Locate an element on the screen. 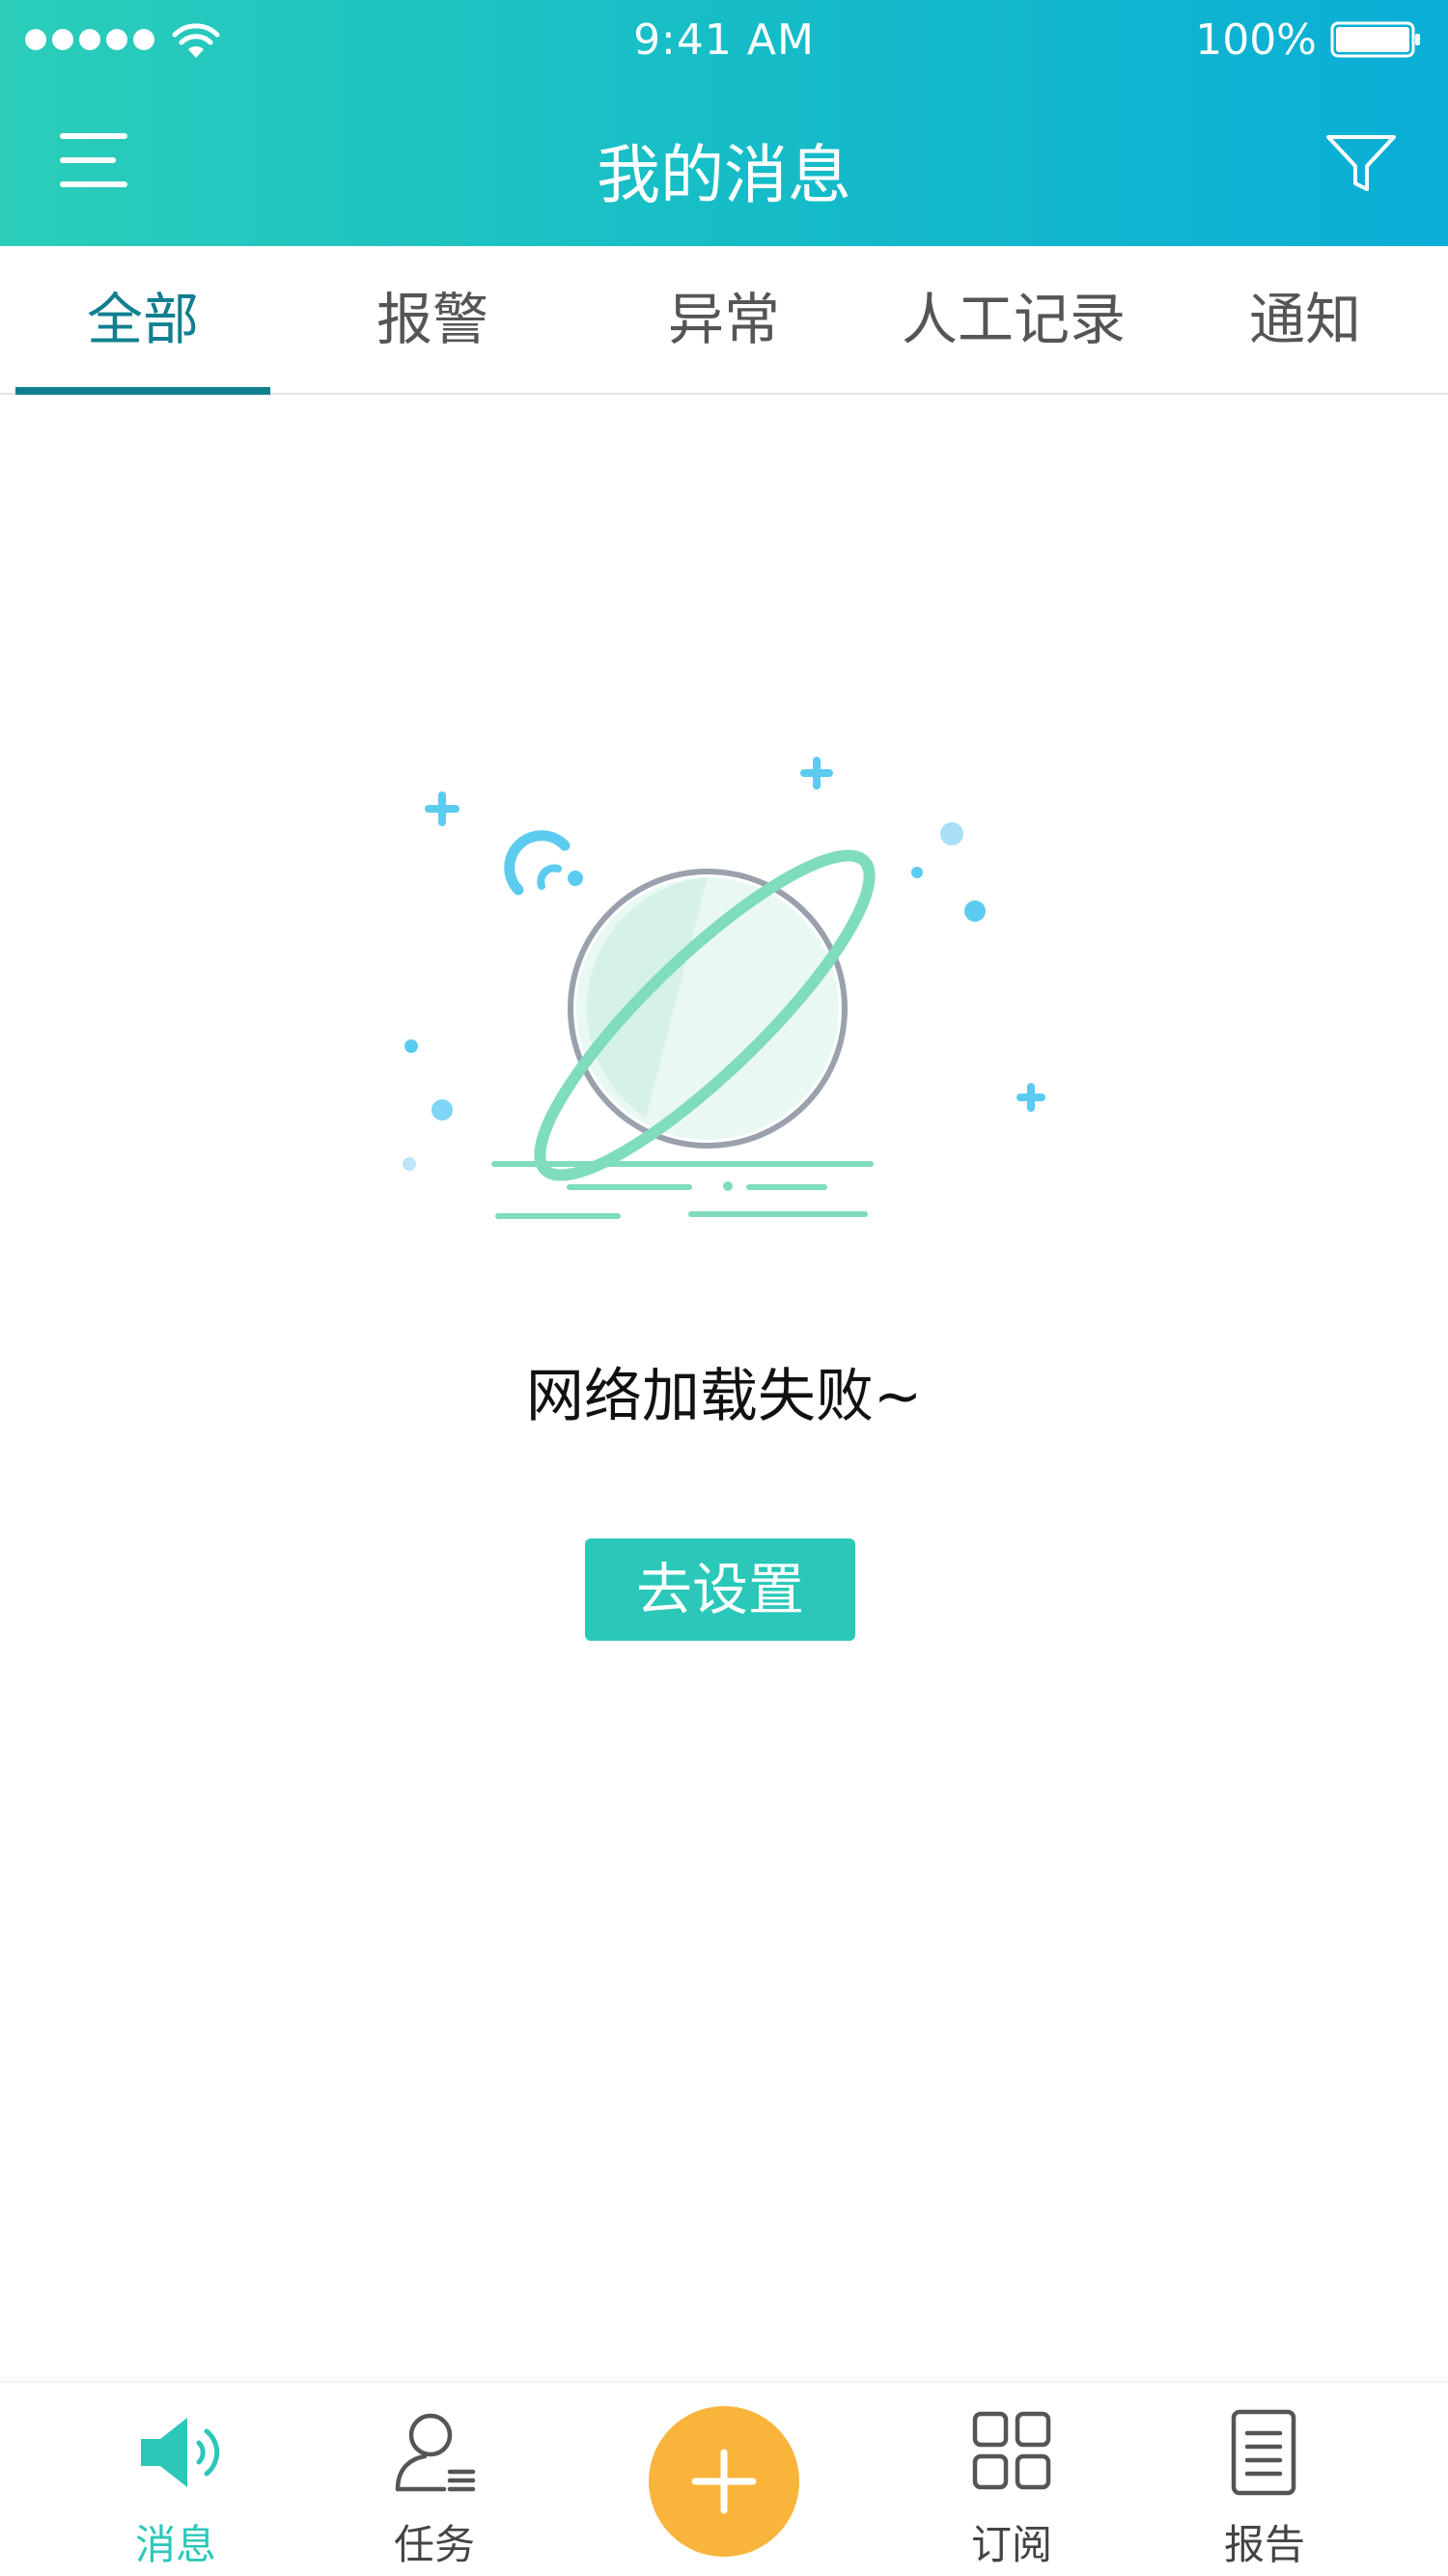 The height and width of the screenshot is (2576, 1448). add-button is located at coordinates (724, 2481).